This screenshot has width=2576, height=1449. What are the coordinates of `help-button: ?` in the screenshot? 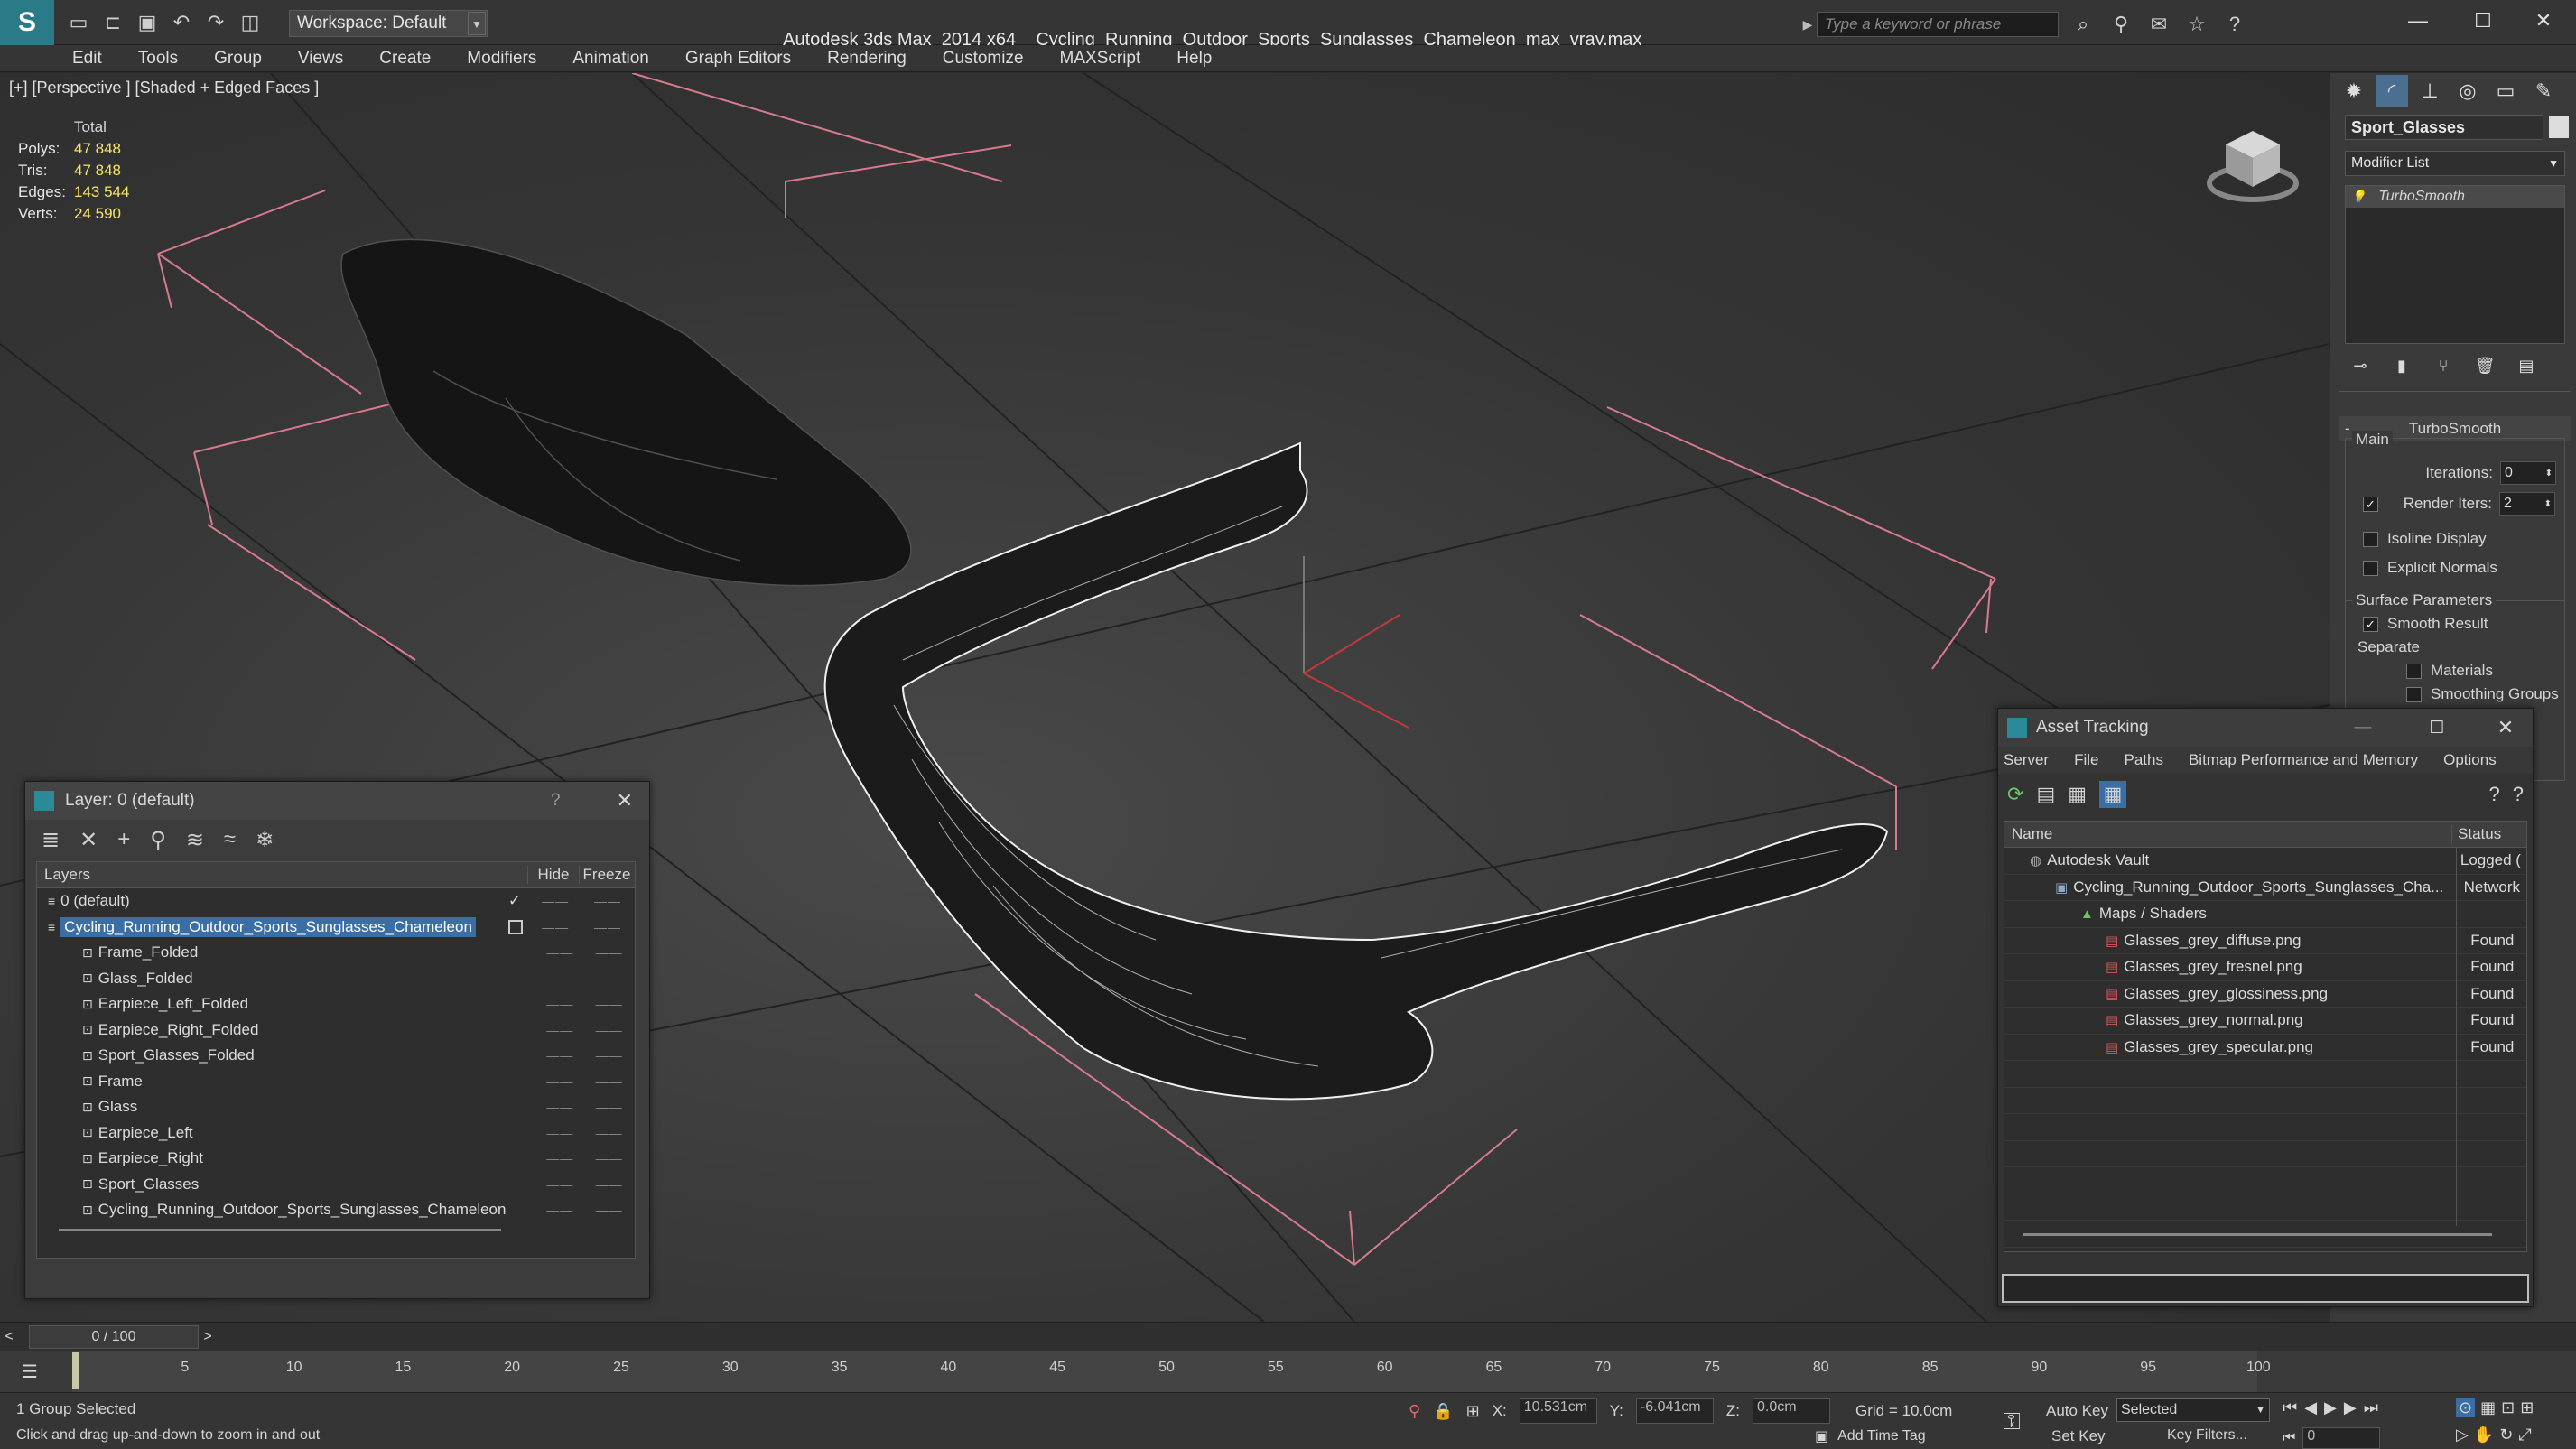 It's located at (556, 801).